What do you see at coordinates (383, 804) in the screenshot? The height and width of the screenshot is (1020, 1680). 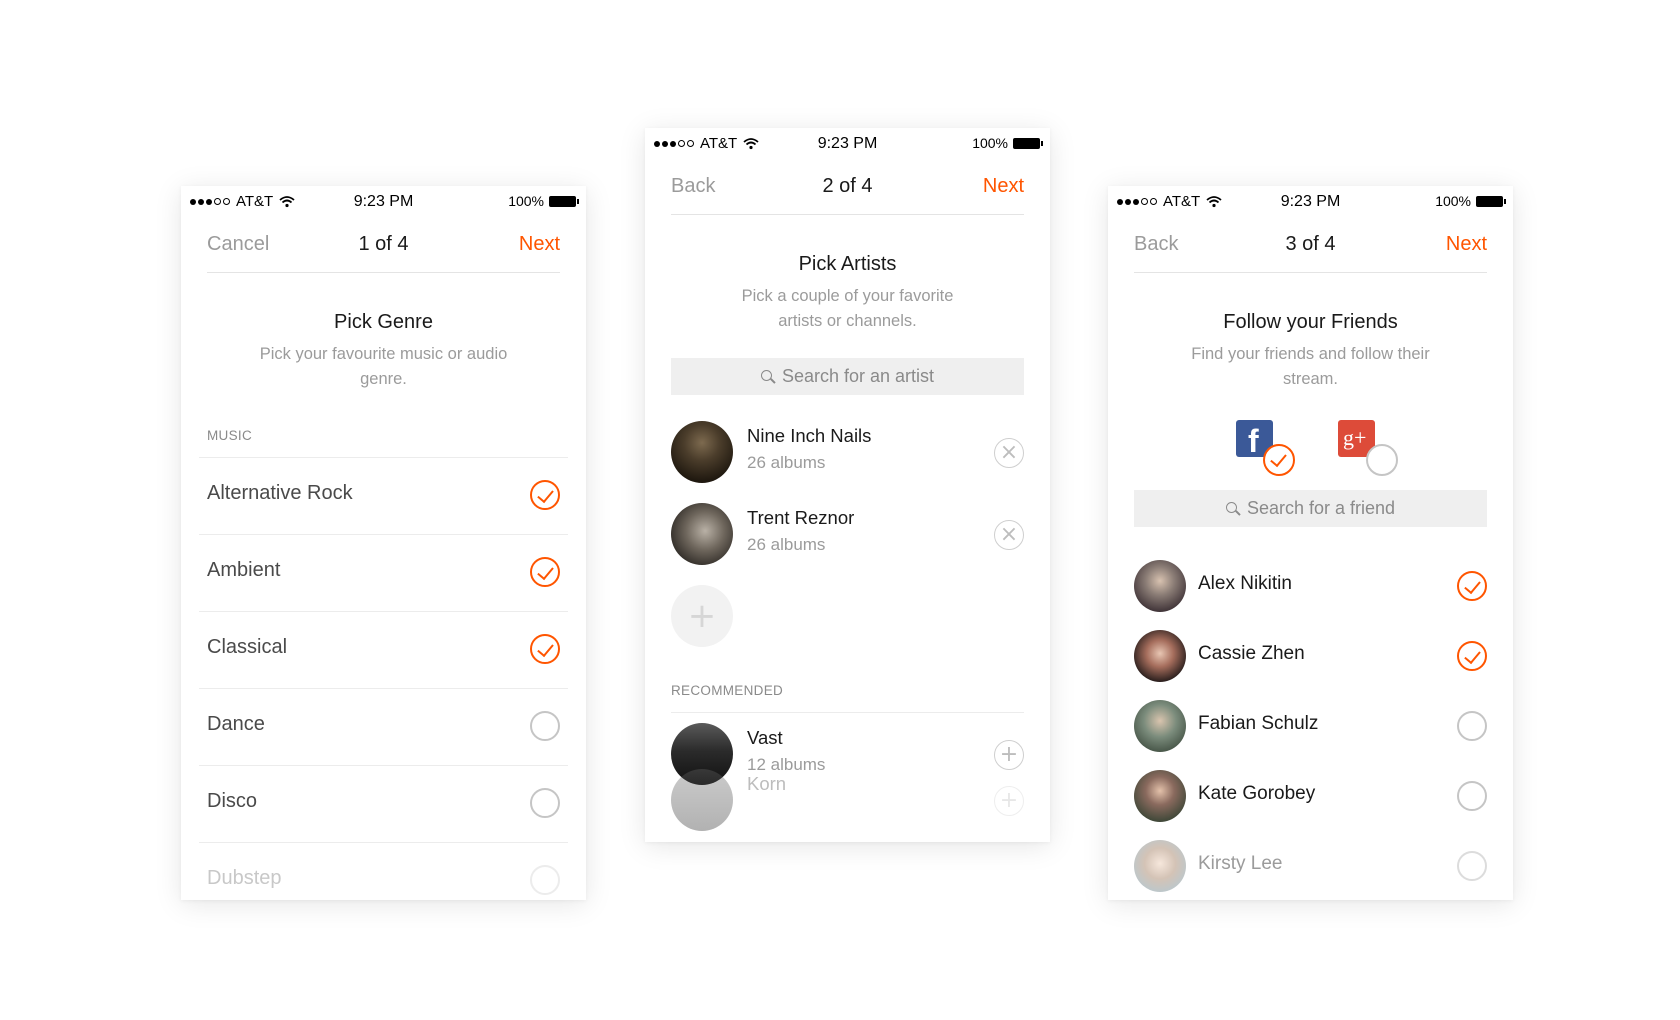 I see `genre-row-disco: Disco` at bounding box center [383, 804].